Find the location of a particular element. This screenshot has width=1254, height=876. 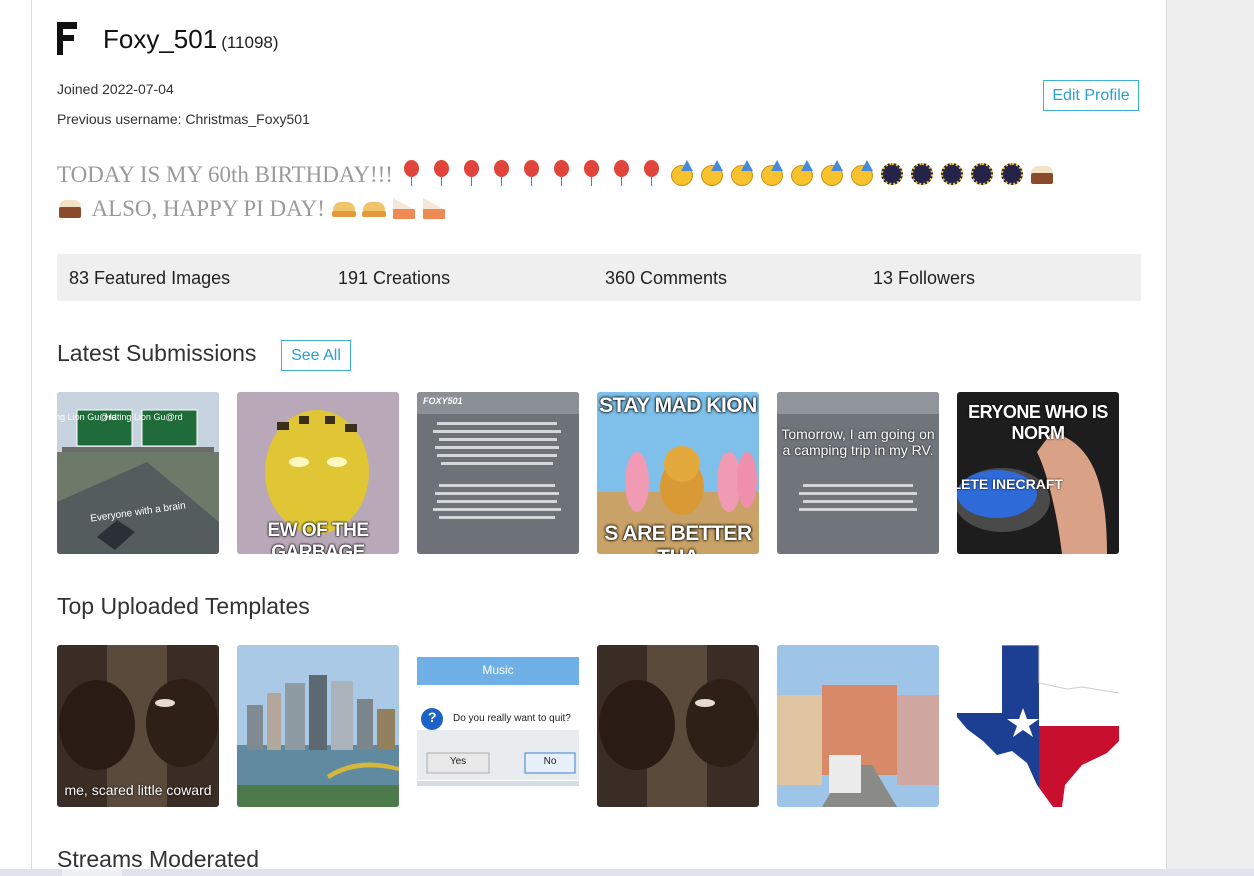

latest-submissions-heading: Latest Submissions is located at coordinates (157, 353).